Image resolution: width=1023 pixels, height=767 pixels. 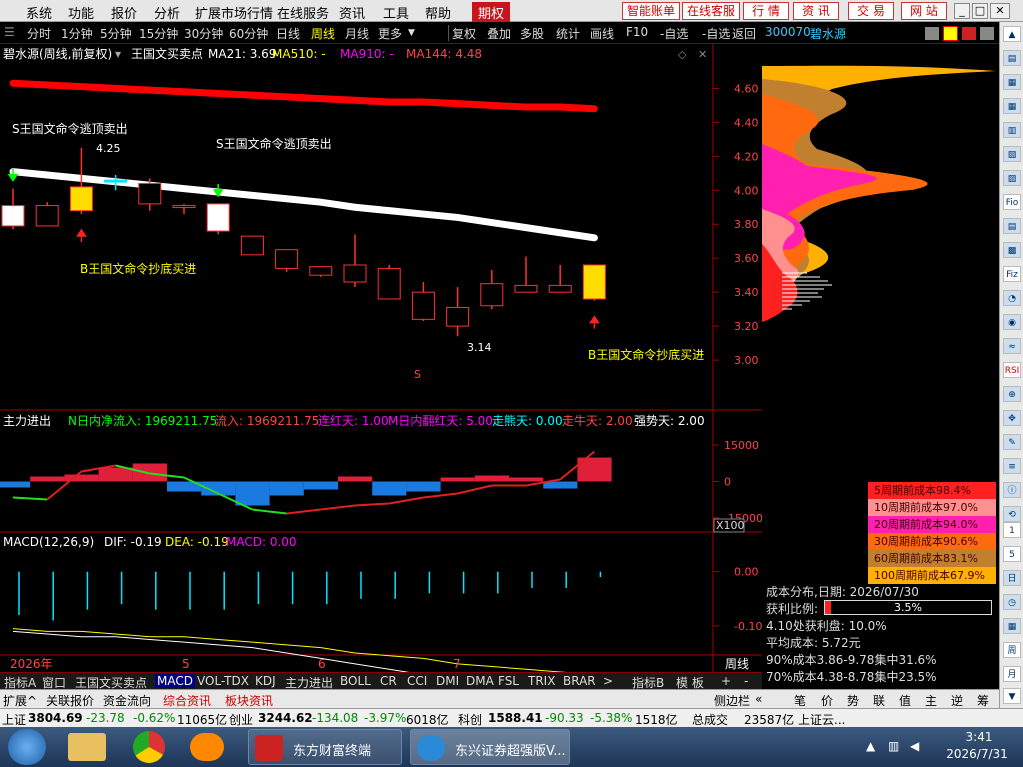 What do you see at coordinates (931, 700) in the screenshot?
I see `sidebar-tab-6: 主` at bounding box center [931, 700].